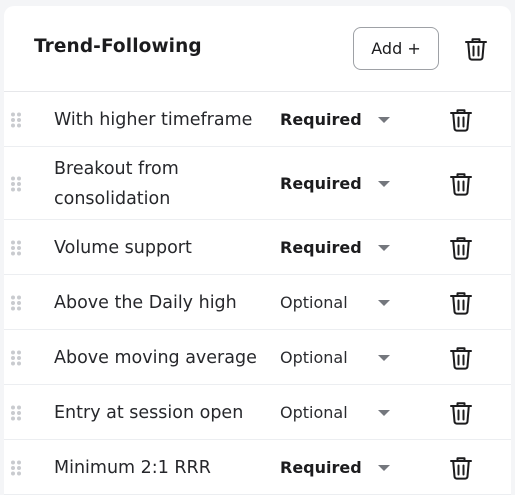 The height and width of the screenshot is (495, 515). What do you see at coordinates (257, 183) in the screenshot?
I see `rule-row: Breakout from consolidation Required` at bounding box center [257, 183].